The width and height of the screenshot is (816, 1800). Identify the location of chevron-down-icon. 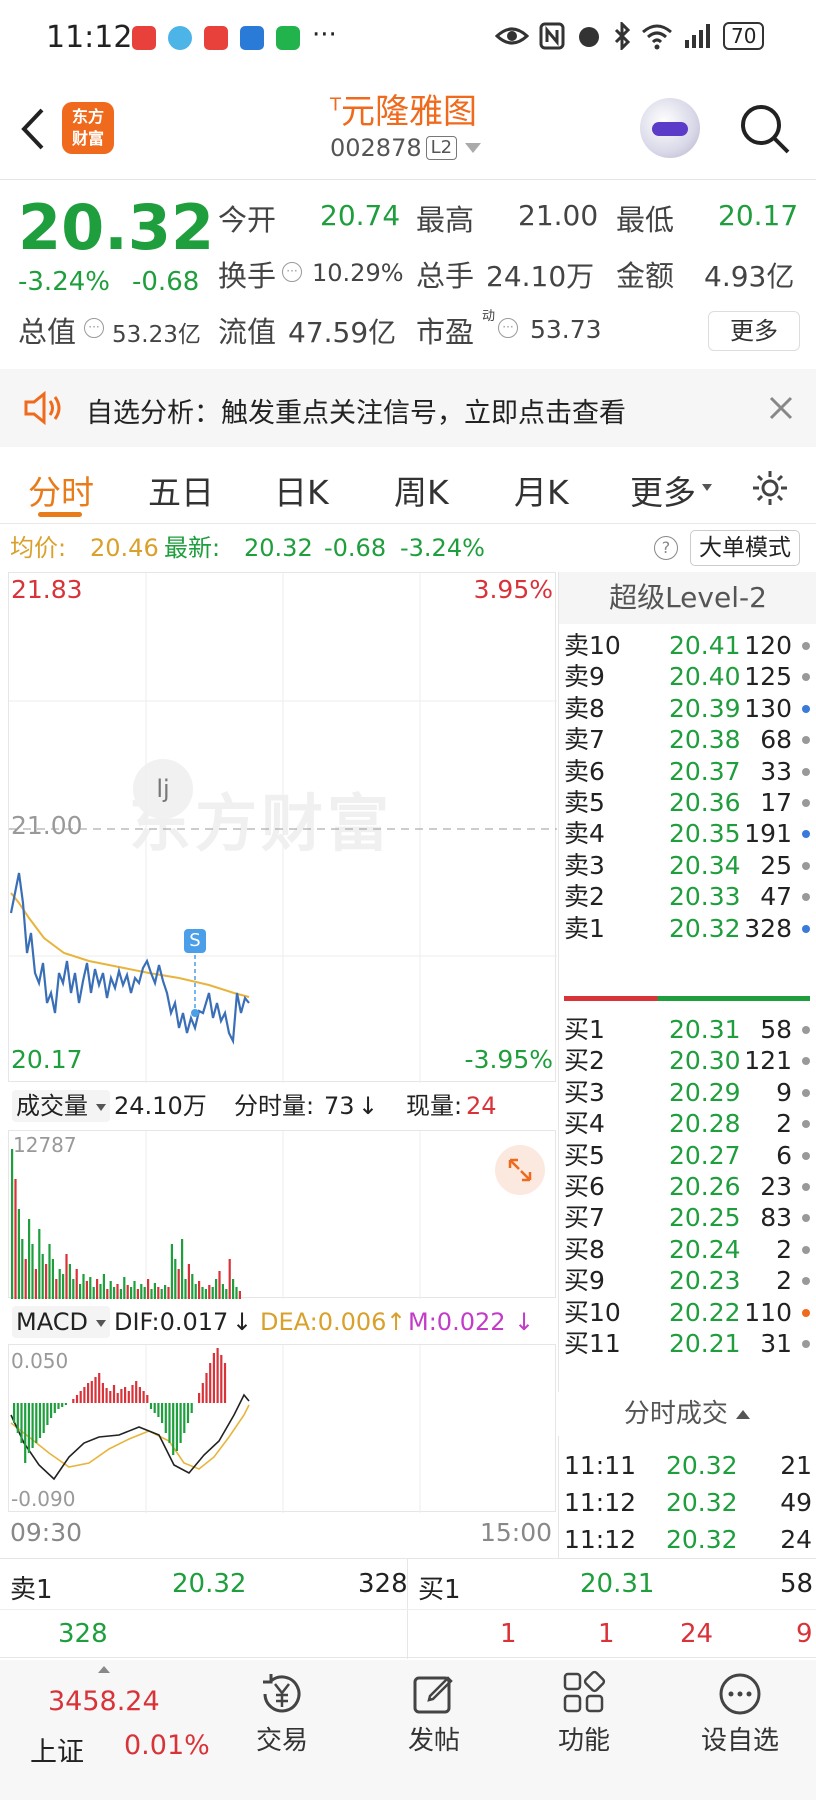
(473, 148).